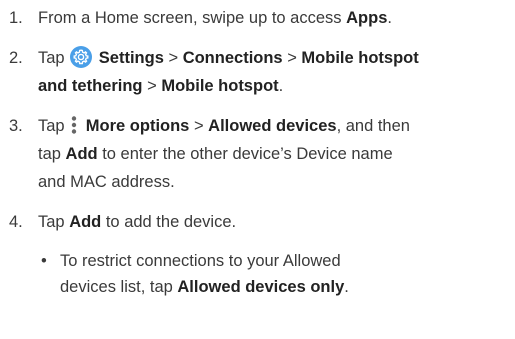  I want to click on apps-term: Apps, so click(367, 18).